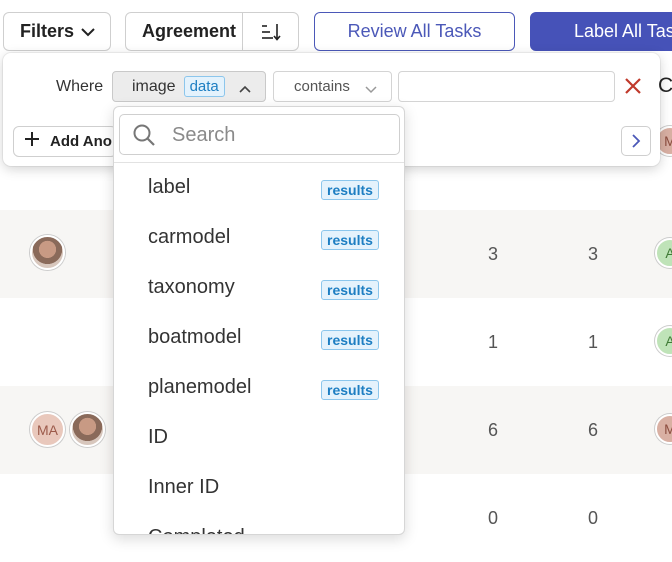 The image size is (672, 562). Describe the element at coordinates (184, 487) in the screenshot. I see `option-label: Inner ID` at that location.